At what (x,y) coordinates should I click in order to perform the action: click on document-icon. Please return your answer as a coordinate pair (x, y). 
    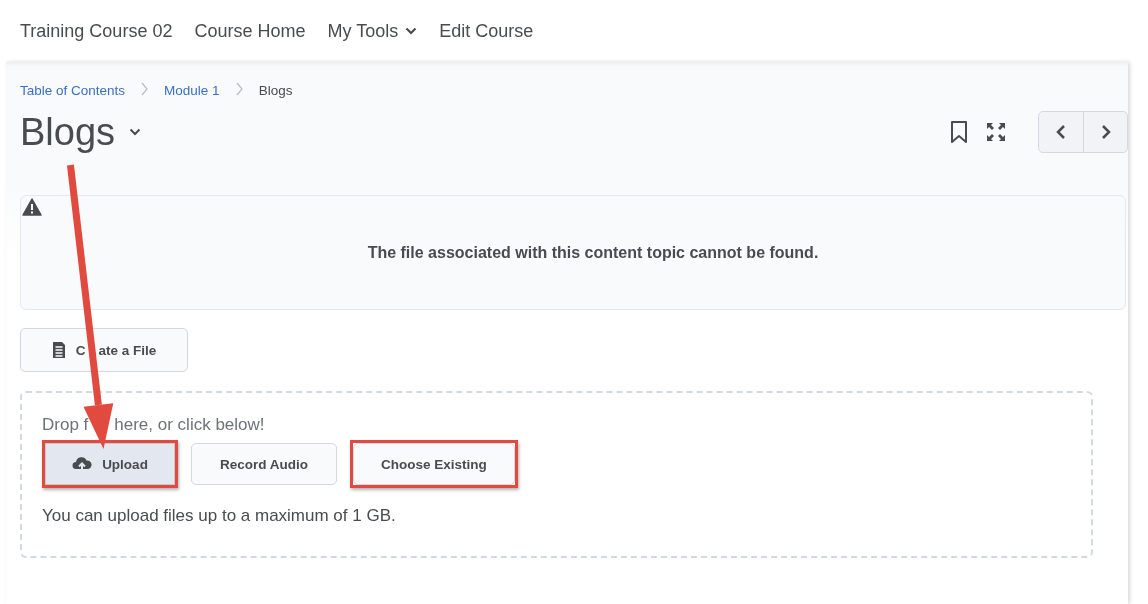
    Looking at the image, I should click on (58, 350).